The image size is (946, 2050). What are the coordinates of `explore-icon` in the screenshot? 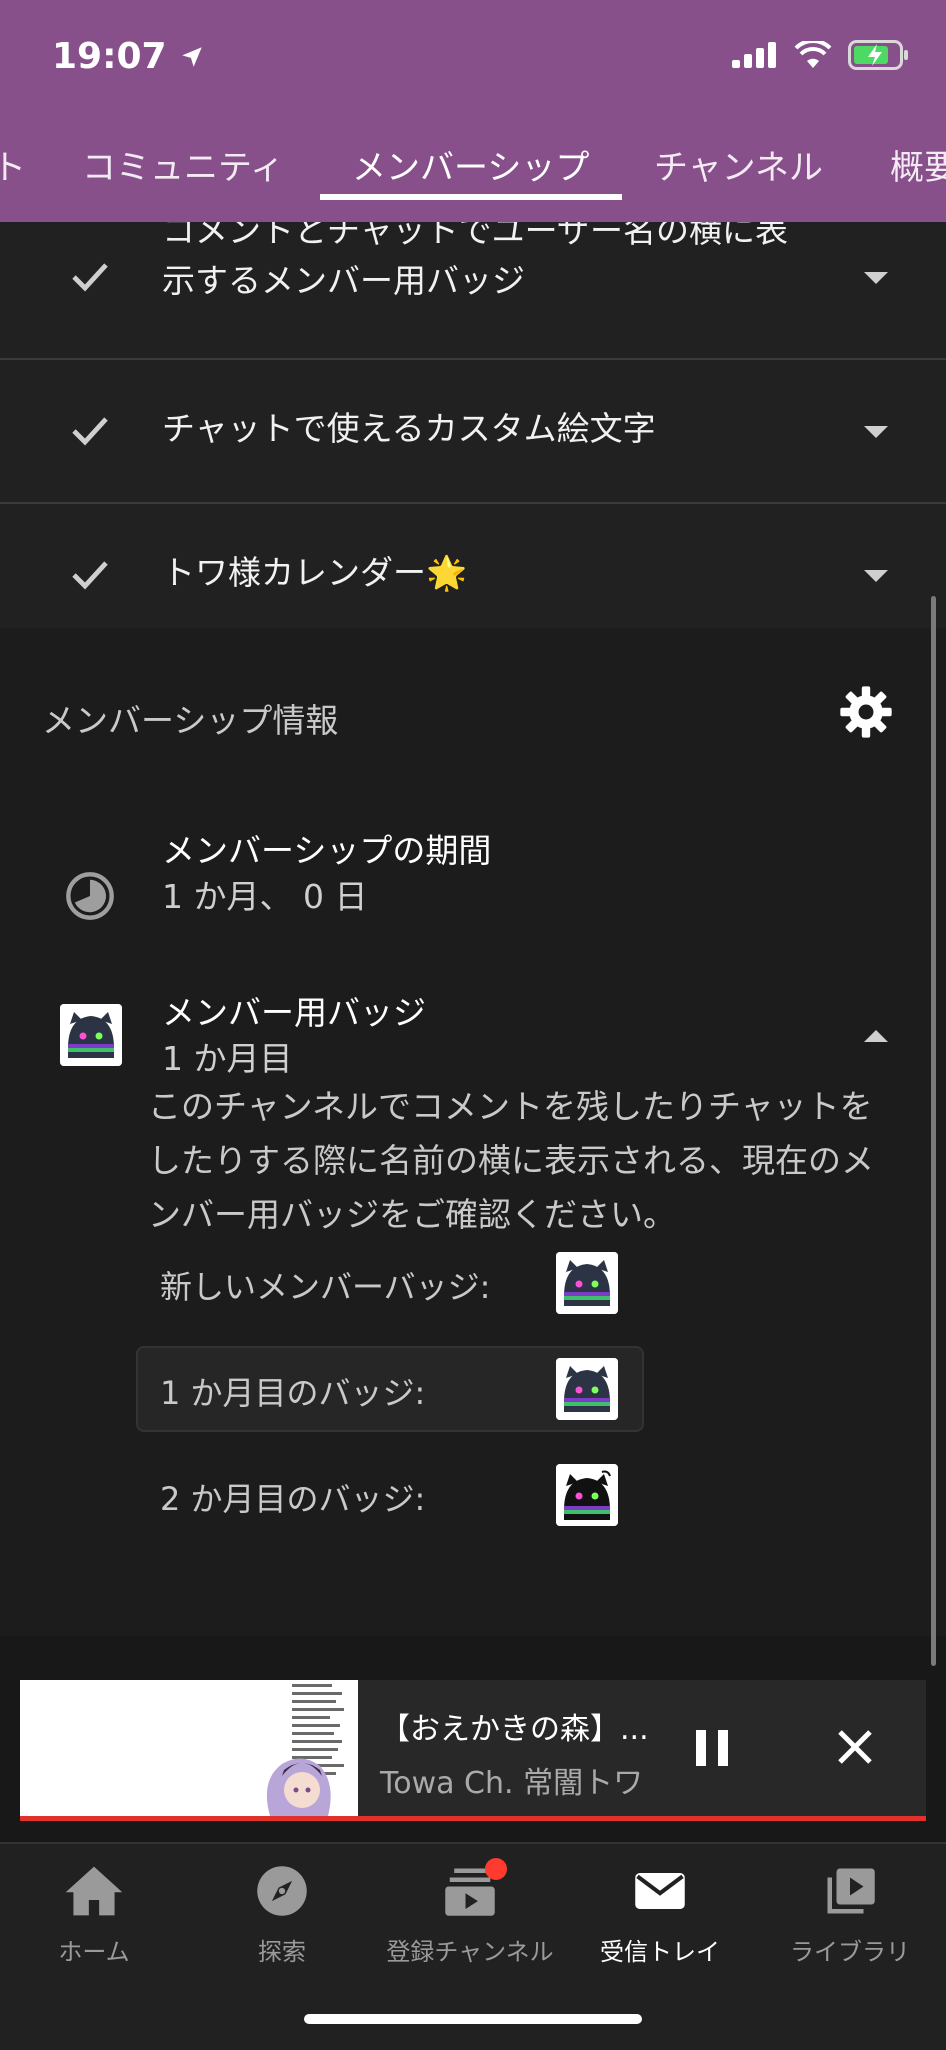 It's located at (282, 1891).